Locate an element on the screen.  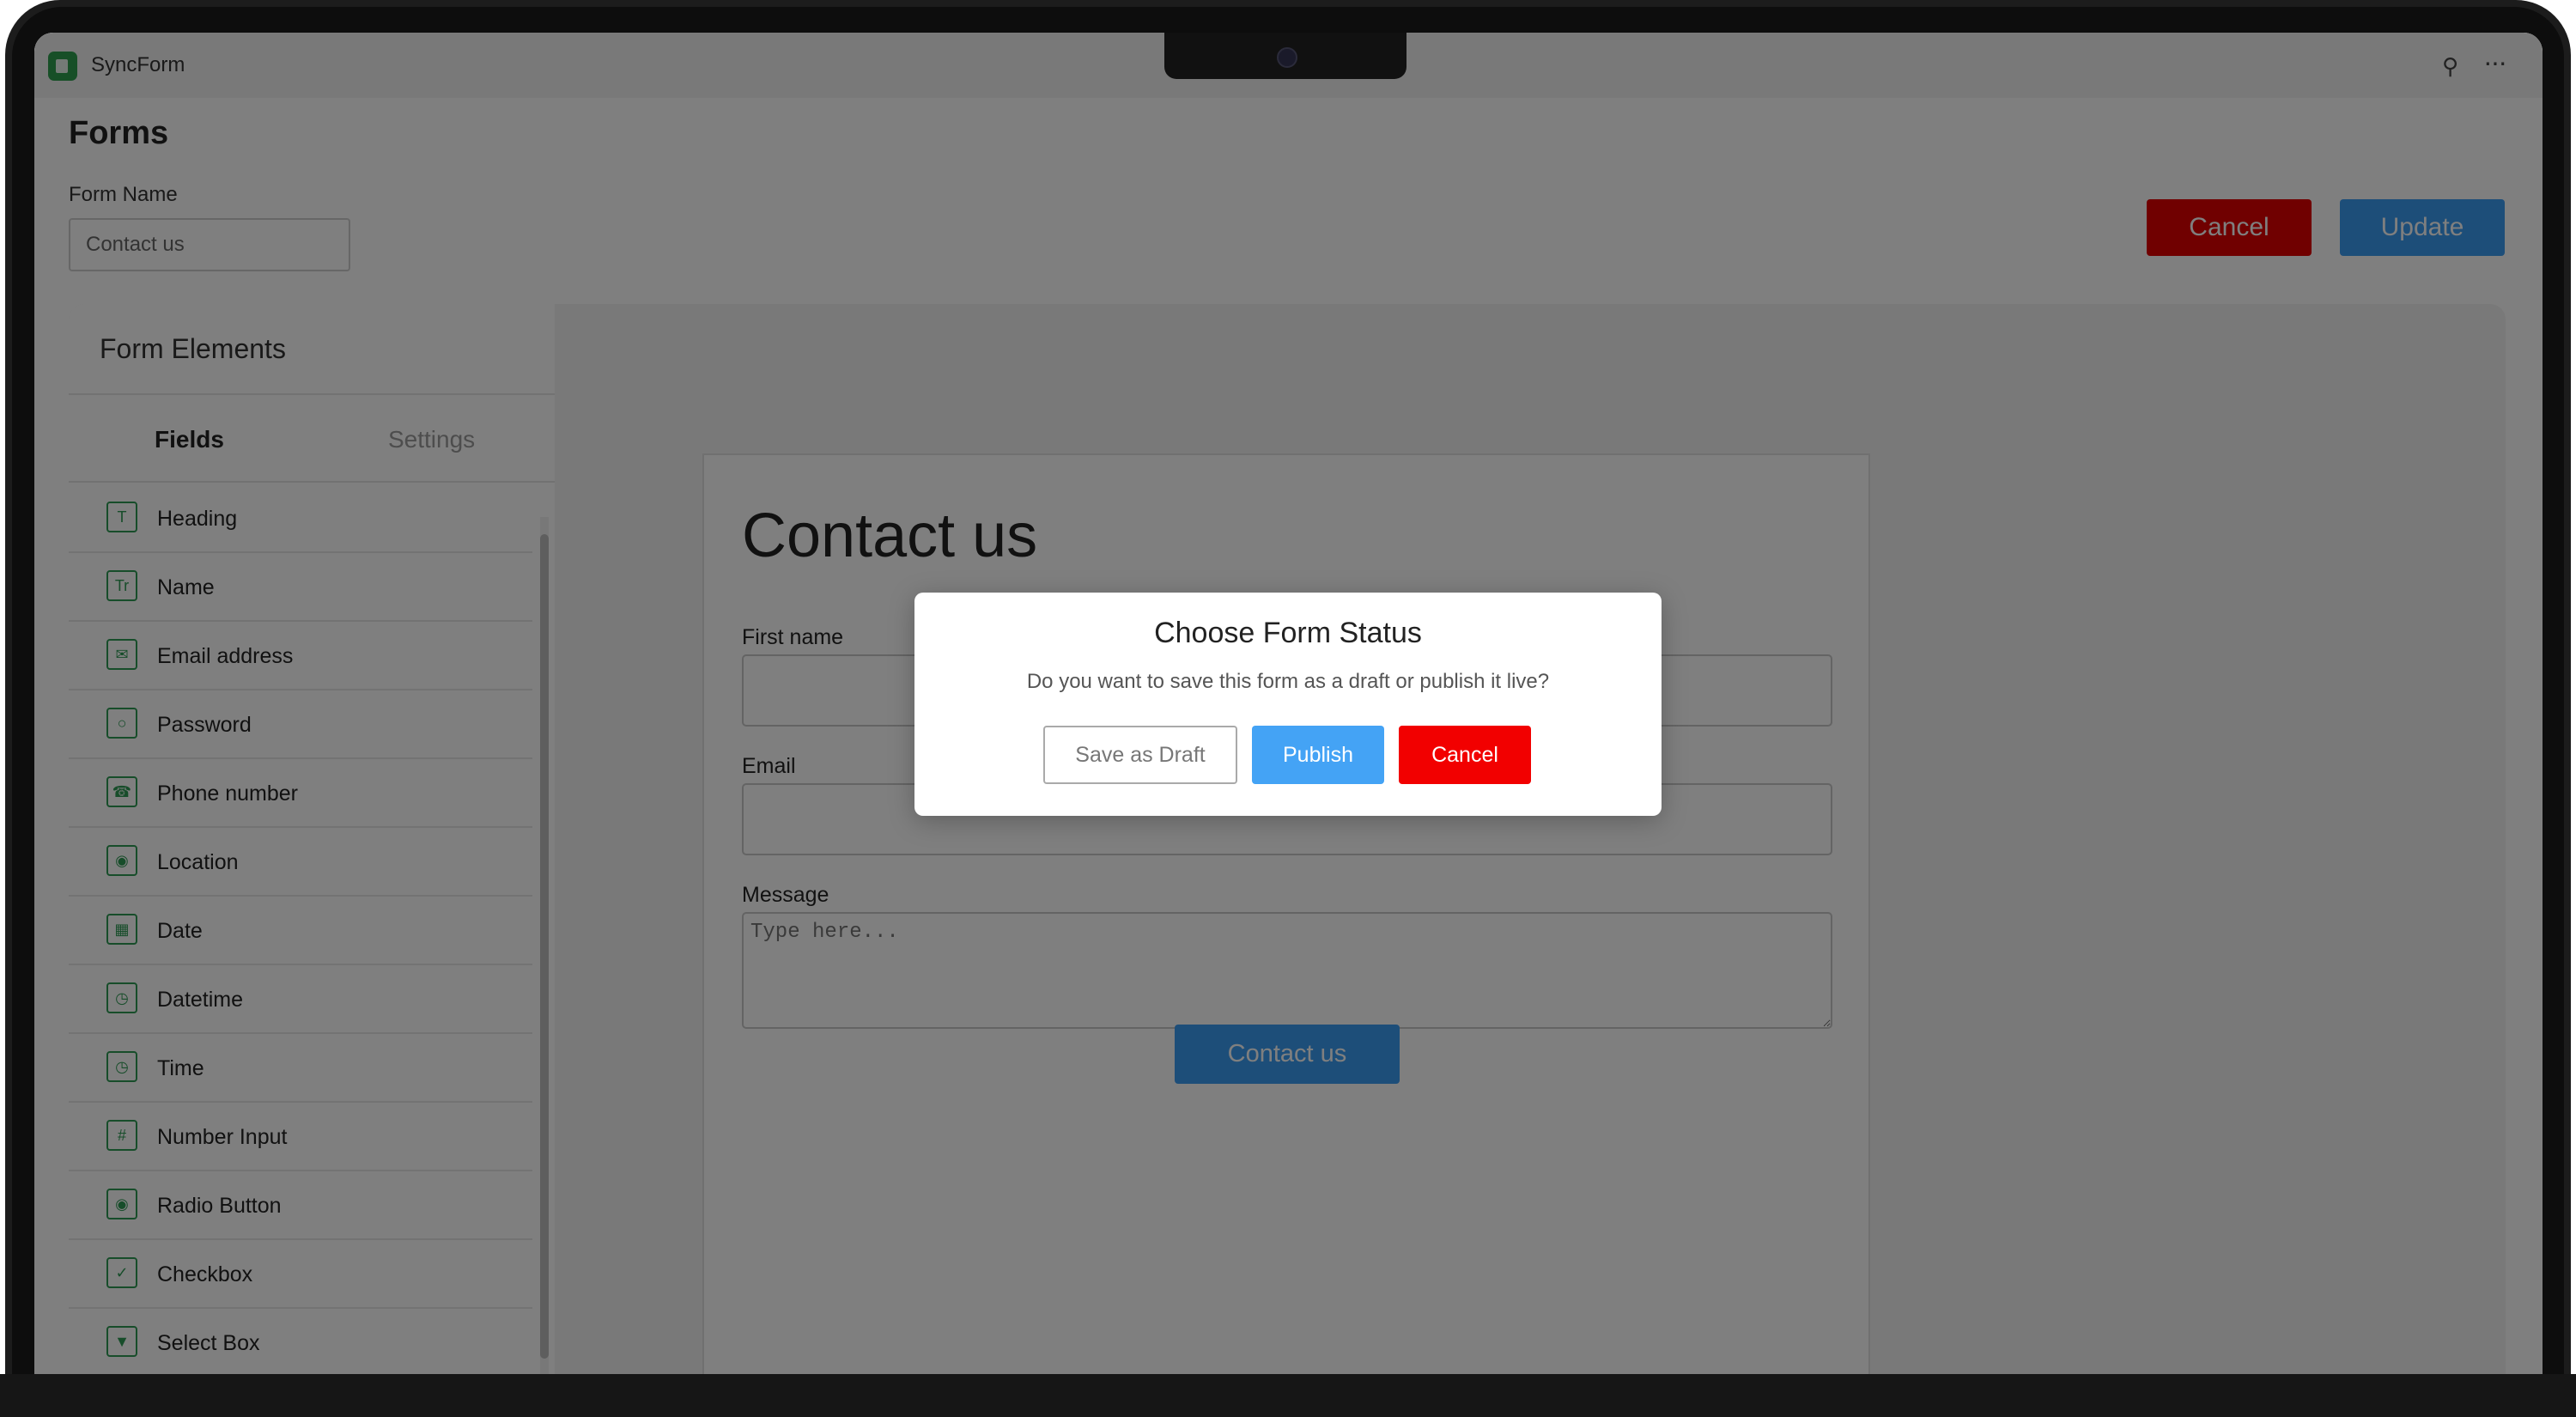
dialog-cancel-button: Cancel is located at coordinates (1465, 755).